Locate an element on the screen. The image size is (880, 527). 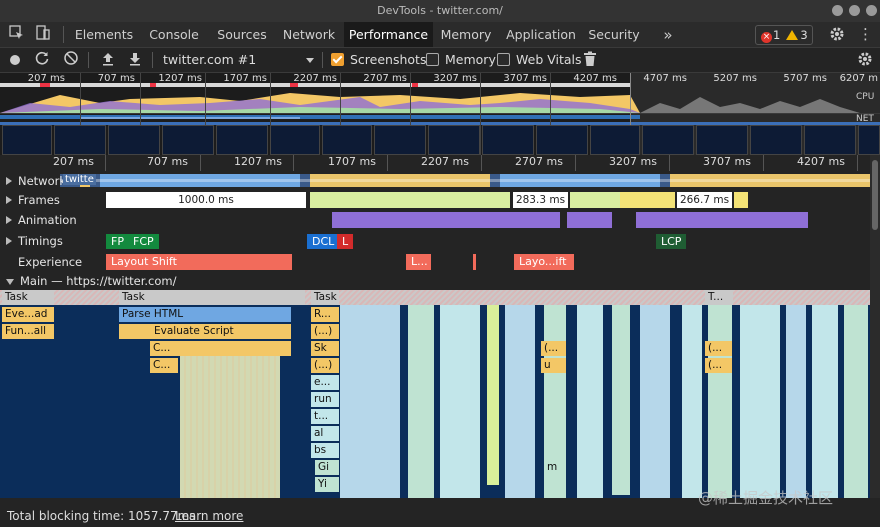
timing-marker-fcp: FCP is located at coordinates (143, 241).